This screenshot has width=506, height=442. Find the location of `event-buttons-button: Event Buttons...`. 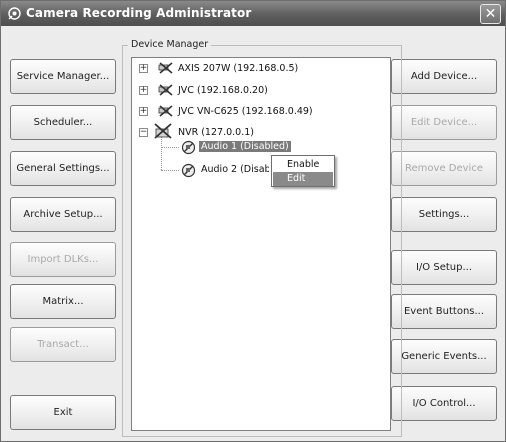

event-buttons-button: Event Buttons... is located at coordinates (444, 311).